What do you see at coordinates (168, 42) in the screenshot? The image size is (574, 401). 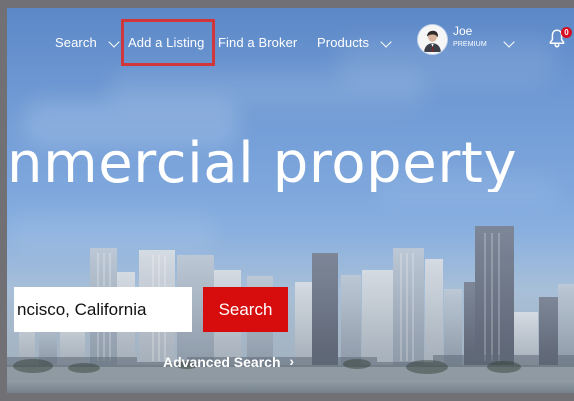 I see `highlight-outline` at bounding box center [168, 42].